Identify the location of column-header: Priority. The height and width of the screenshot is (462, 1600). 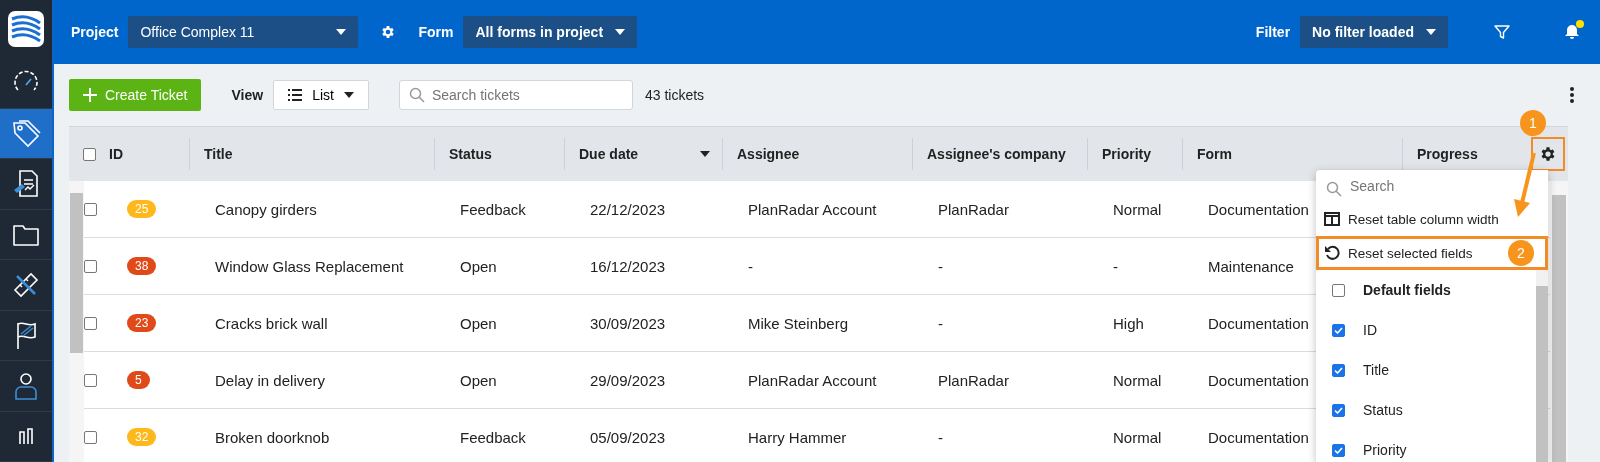
(1126, 154).